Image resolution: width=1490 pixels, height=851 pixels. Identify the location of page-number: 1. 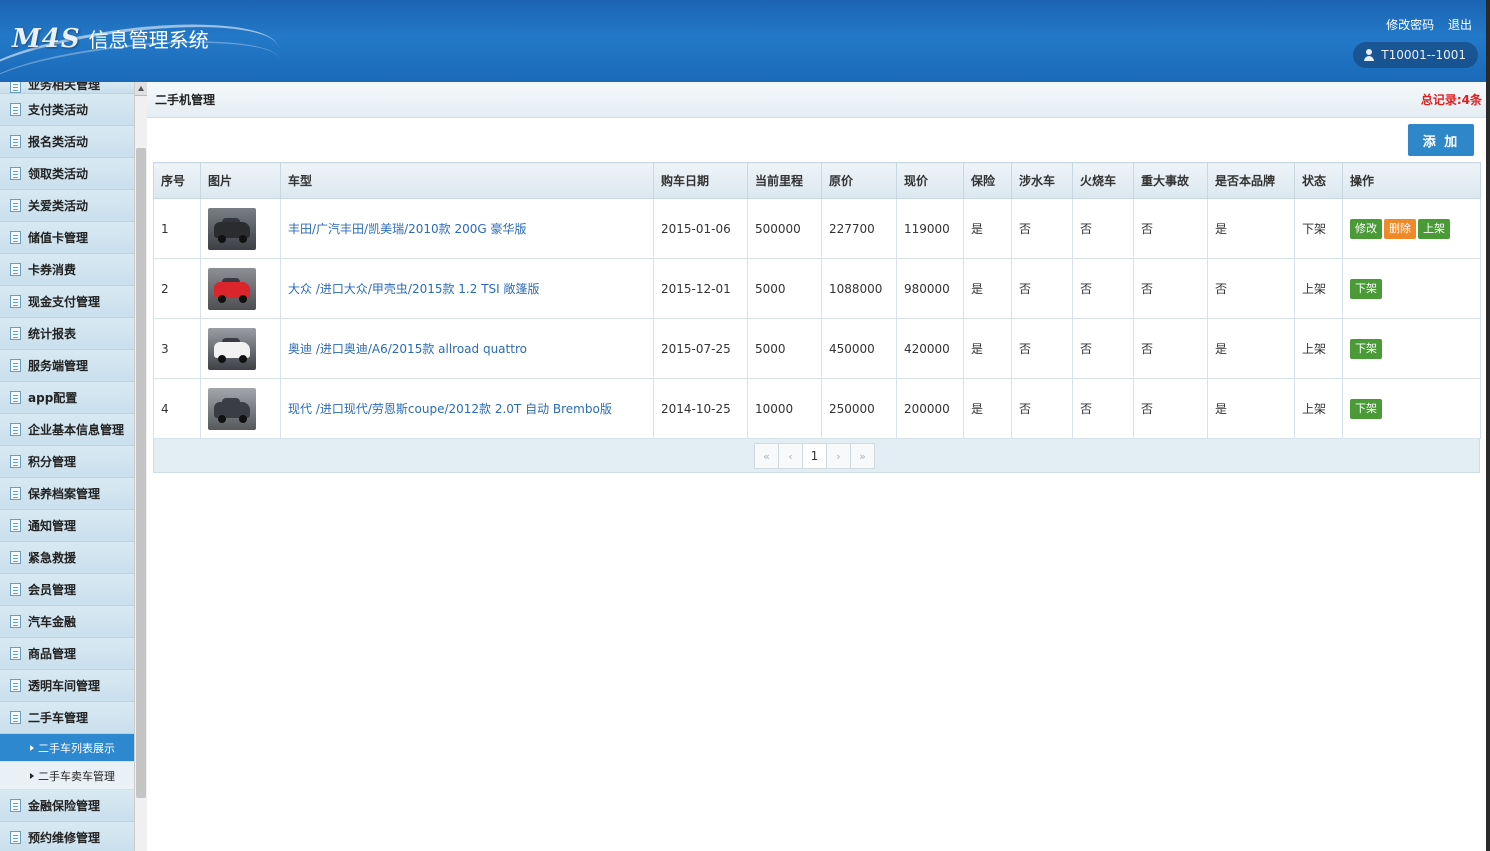
(814, 456).